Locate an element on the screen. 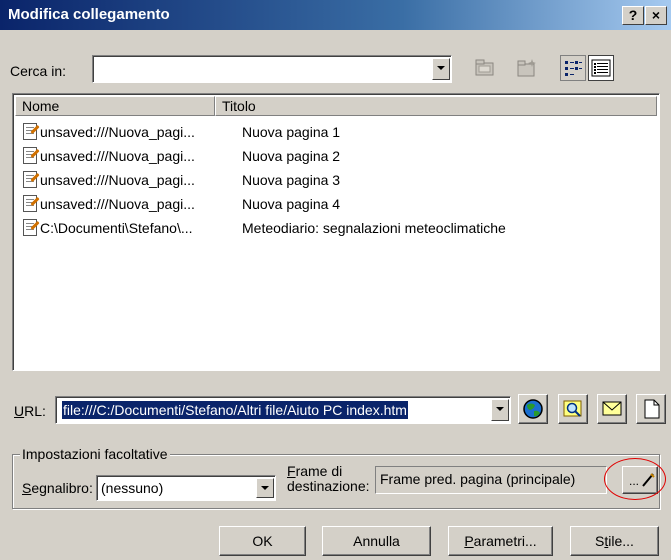  window-title: Modifica collegamento is located at coordinates (89, 14).